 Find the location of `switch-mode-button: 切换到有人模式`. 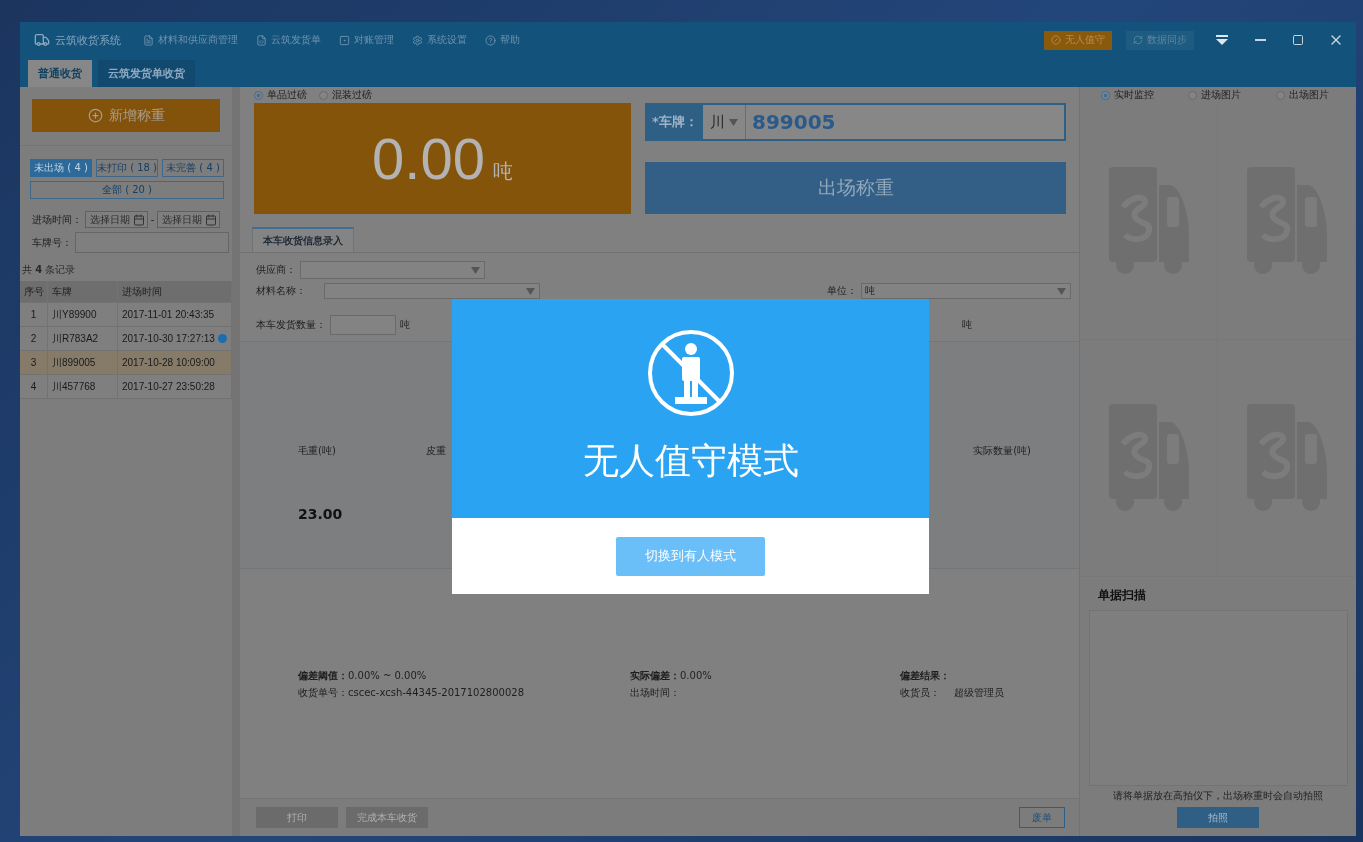

switch-mode-button: 切换到有人模式 is located at coordinates (690, 556).